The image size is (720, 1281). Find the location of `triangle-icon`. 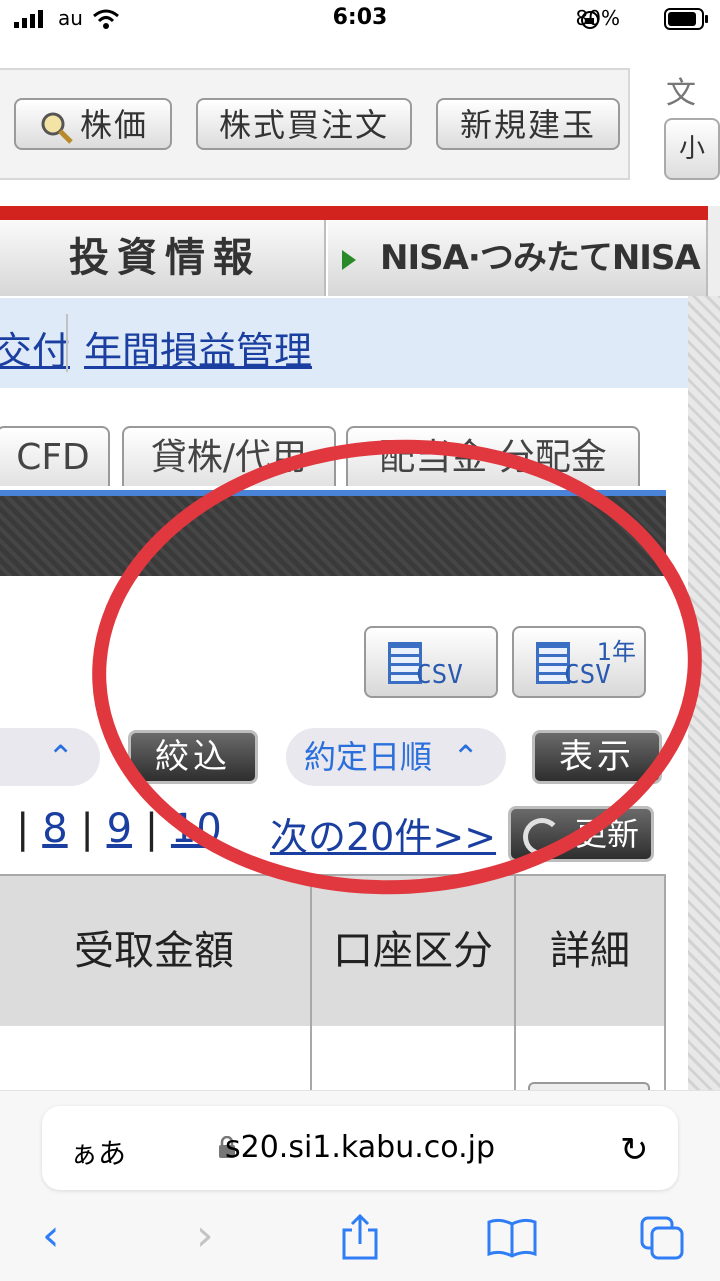

triangle-icon is located at coordinates (349, 259).